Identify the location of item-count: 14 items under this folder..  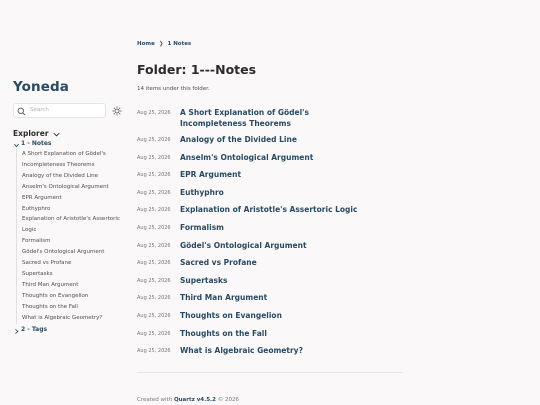
(173, 89).